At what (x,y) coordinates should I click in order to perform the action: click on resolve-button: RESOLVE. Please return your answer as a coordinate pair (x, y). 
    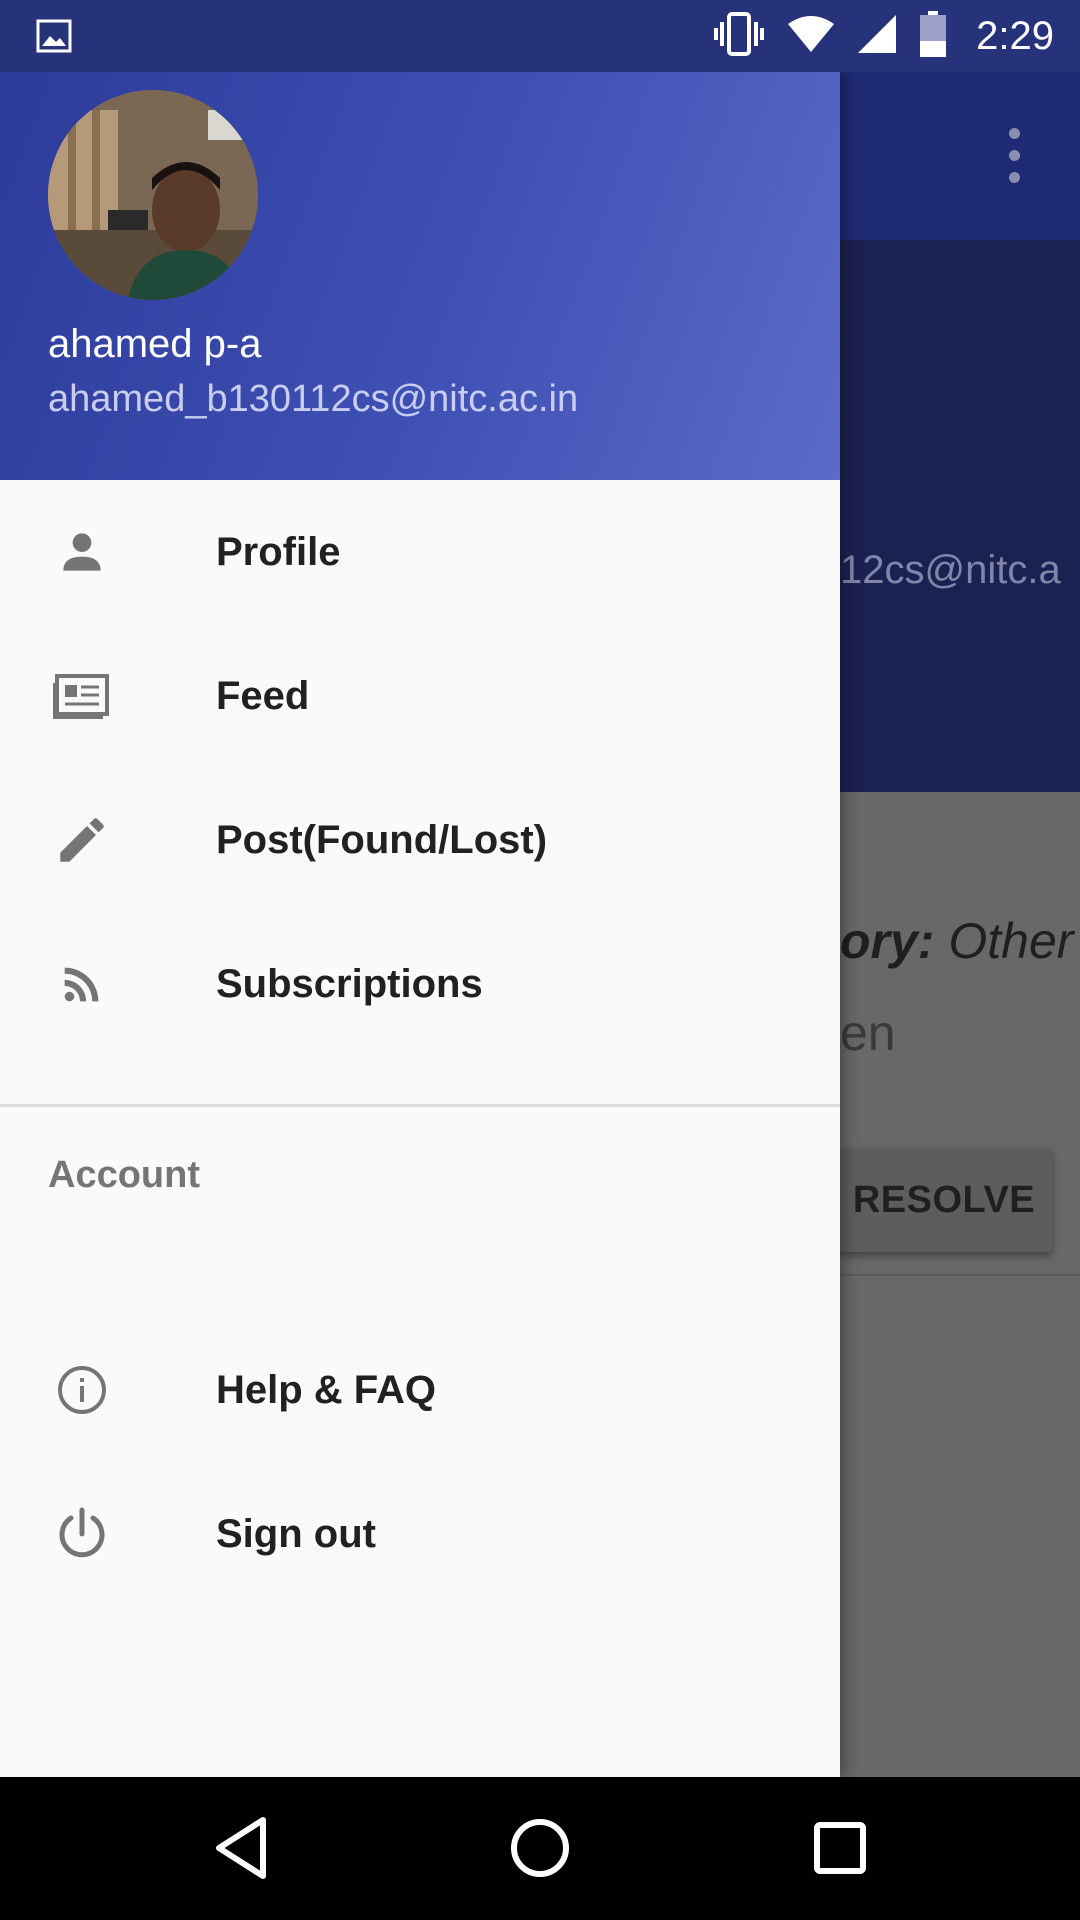
    Looking at the image, I should click on (944, 1200).